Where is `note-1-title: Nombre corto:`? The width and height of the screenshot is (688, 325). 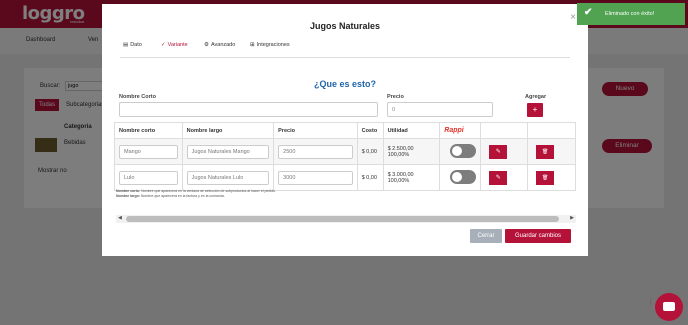 note-1-title: Nombre corto: is located at coordinates (128, 191).